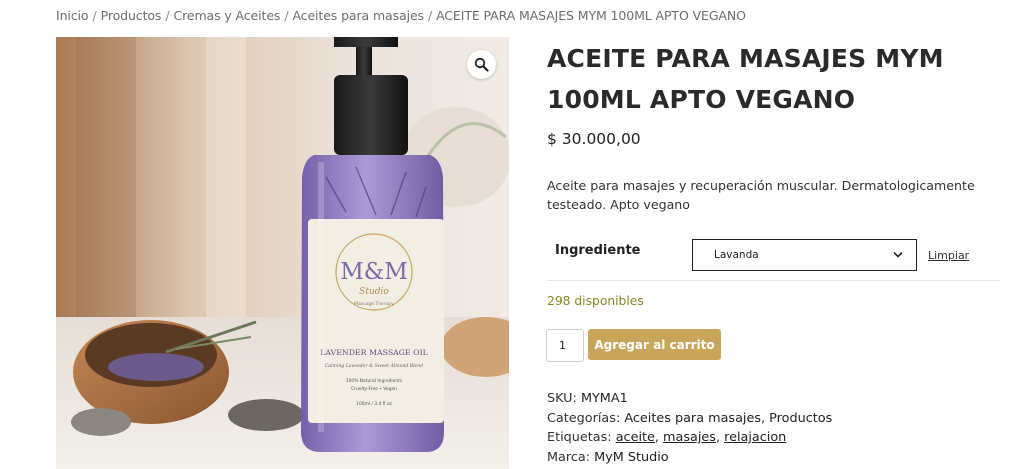 This screenshot has width=1010, height=469. I want to click on zoom-button, so click(481, 64).